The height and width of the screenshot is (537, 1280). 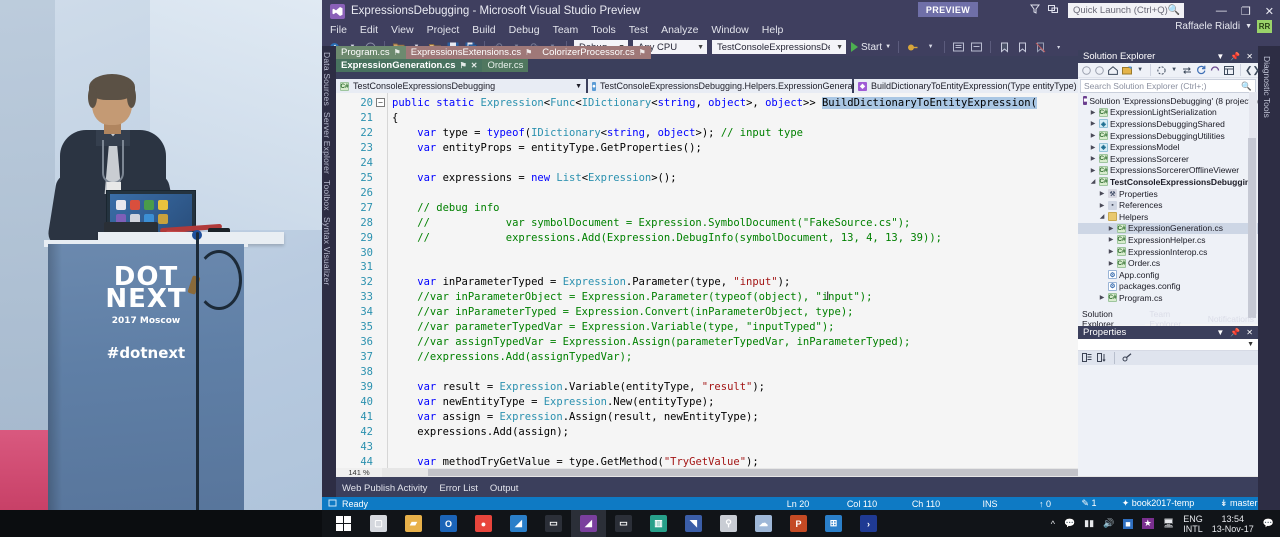 I want to click on menu-debug: Debug, so click(x=524, y=30).